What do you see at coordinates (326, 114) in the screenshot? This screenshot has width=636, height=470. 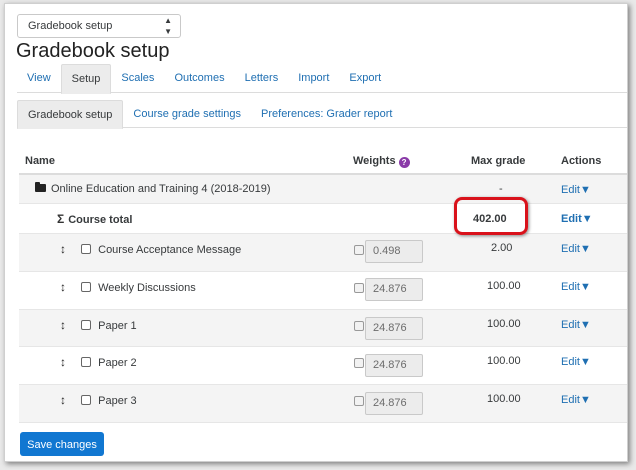 I see `subtab-preferences-grader-report: Preferences: Grader report` at bounding box center [326, 114].